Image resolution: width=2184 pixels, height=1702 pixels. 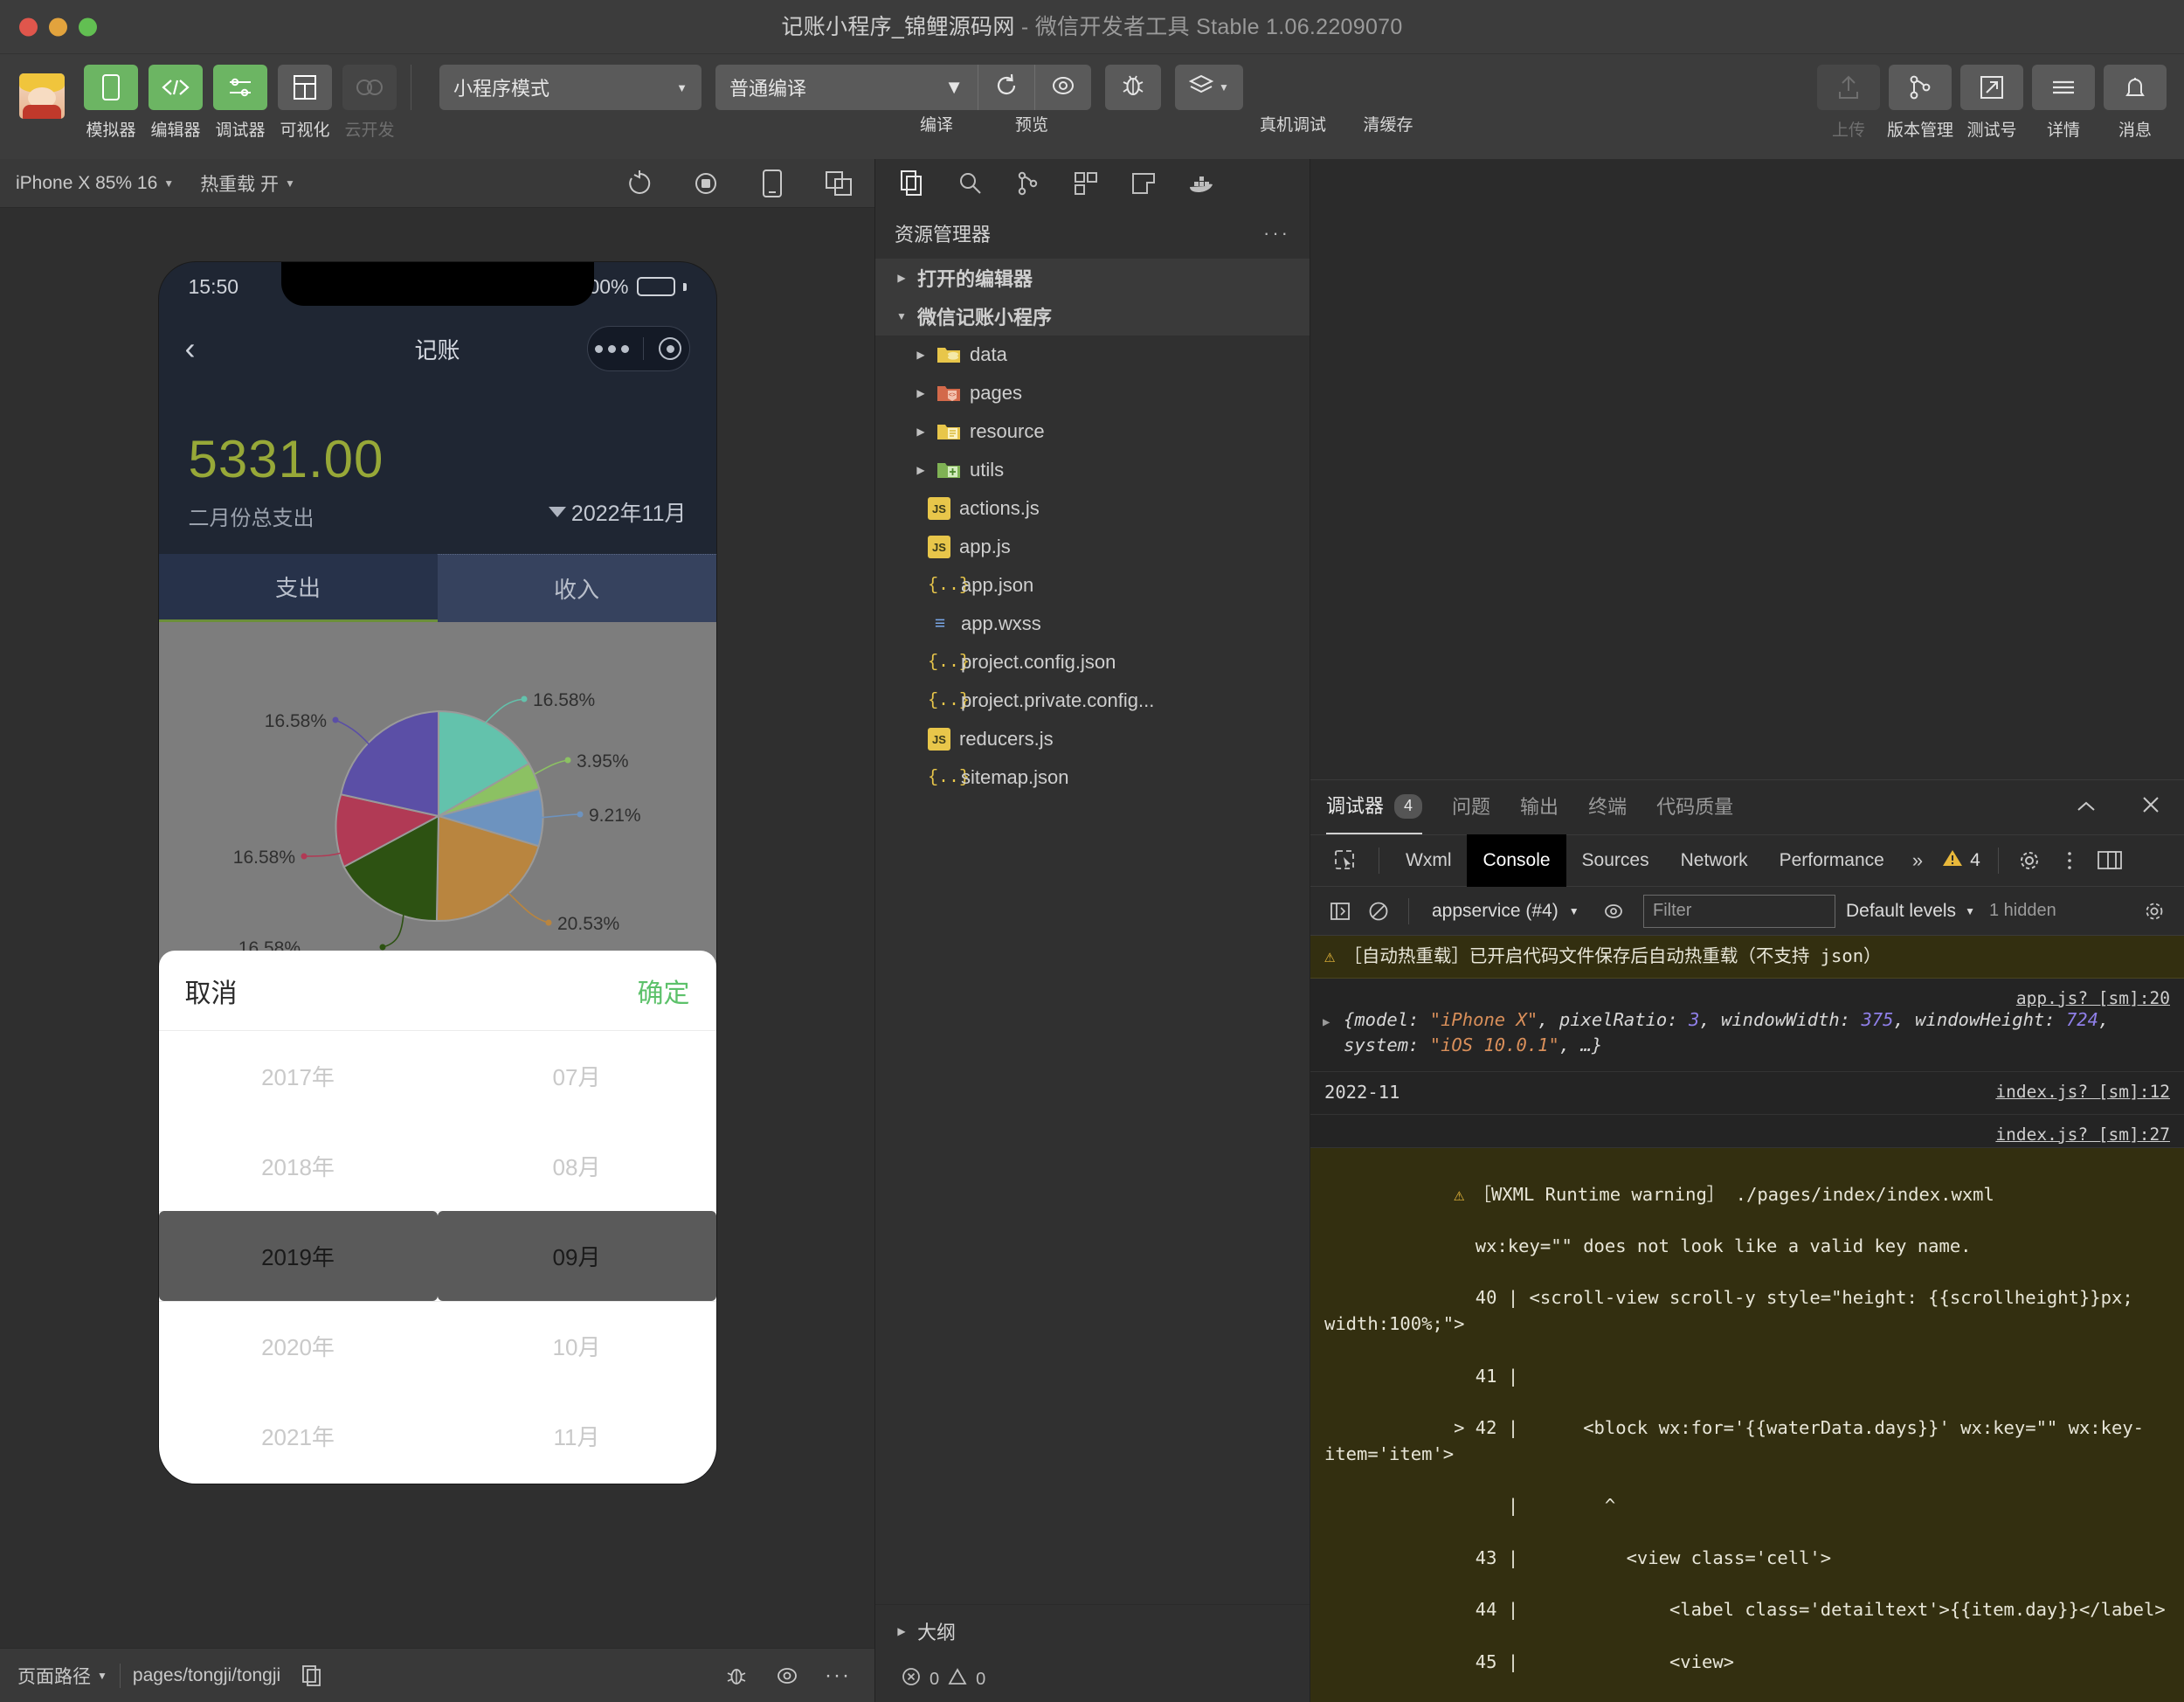 I want to click on wechat-capsule, so click(x=638, y=348).